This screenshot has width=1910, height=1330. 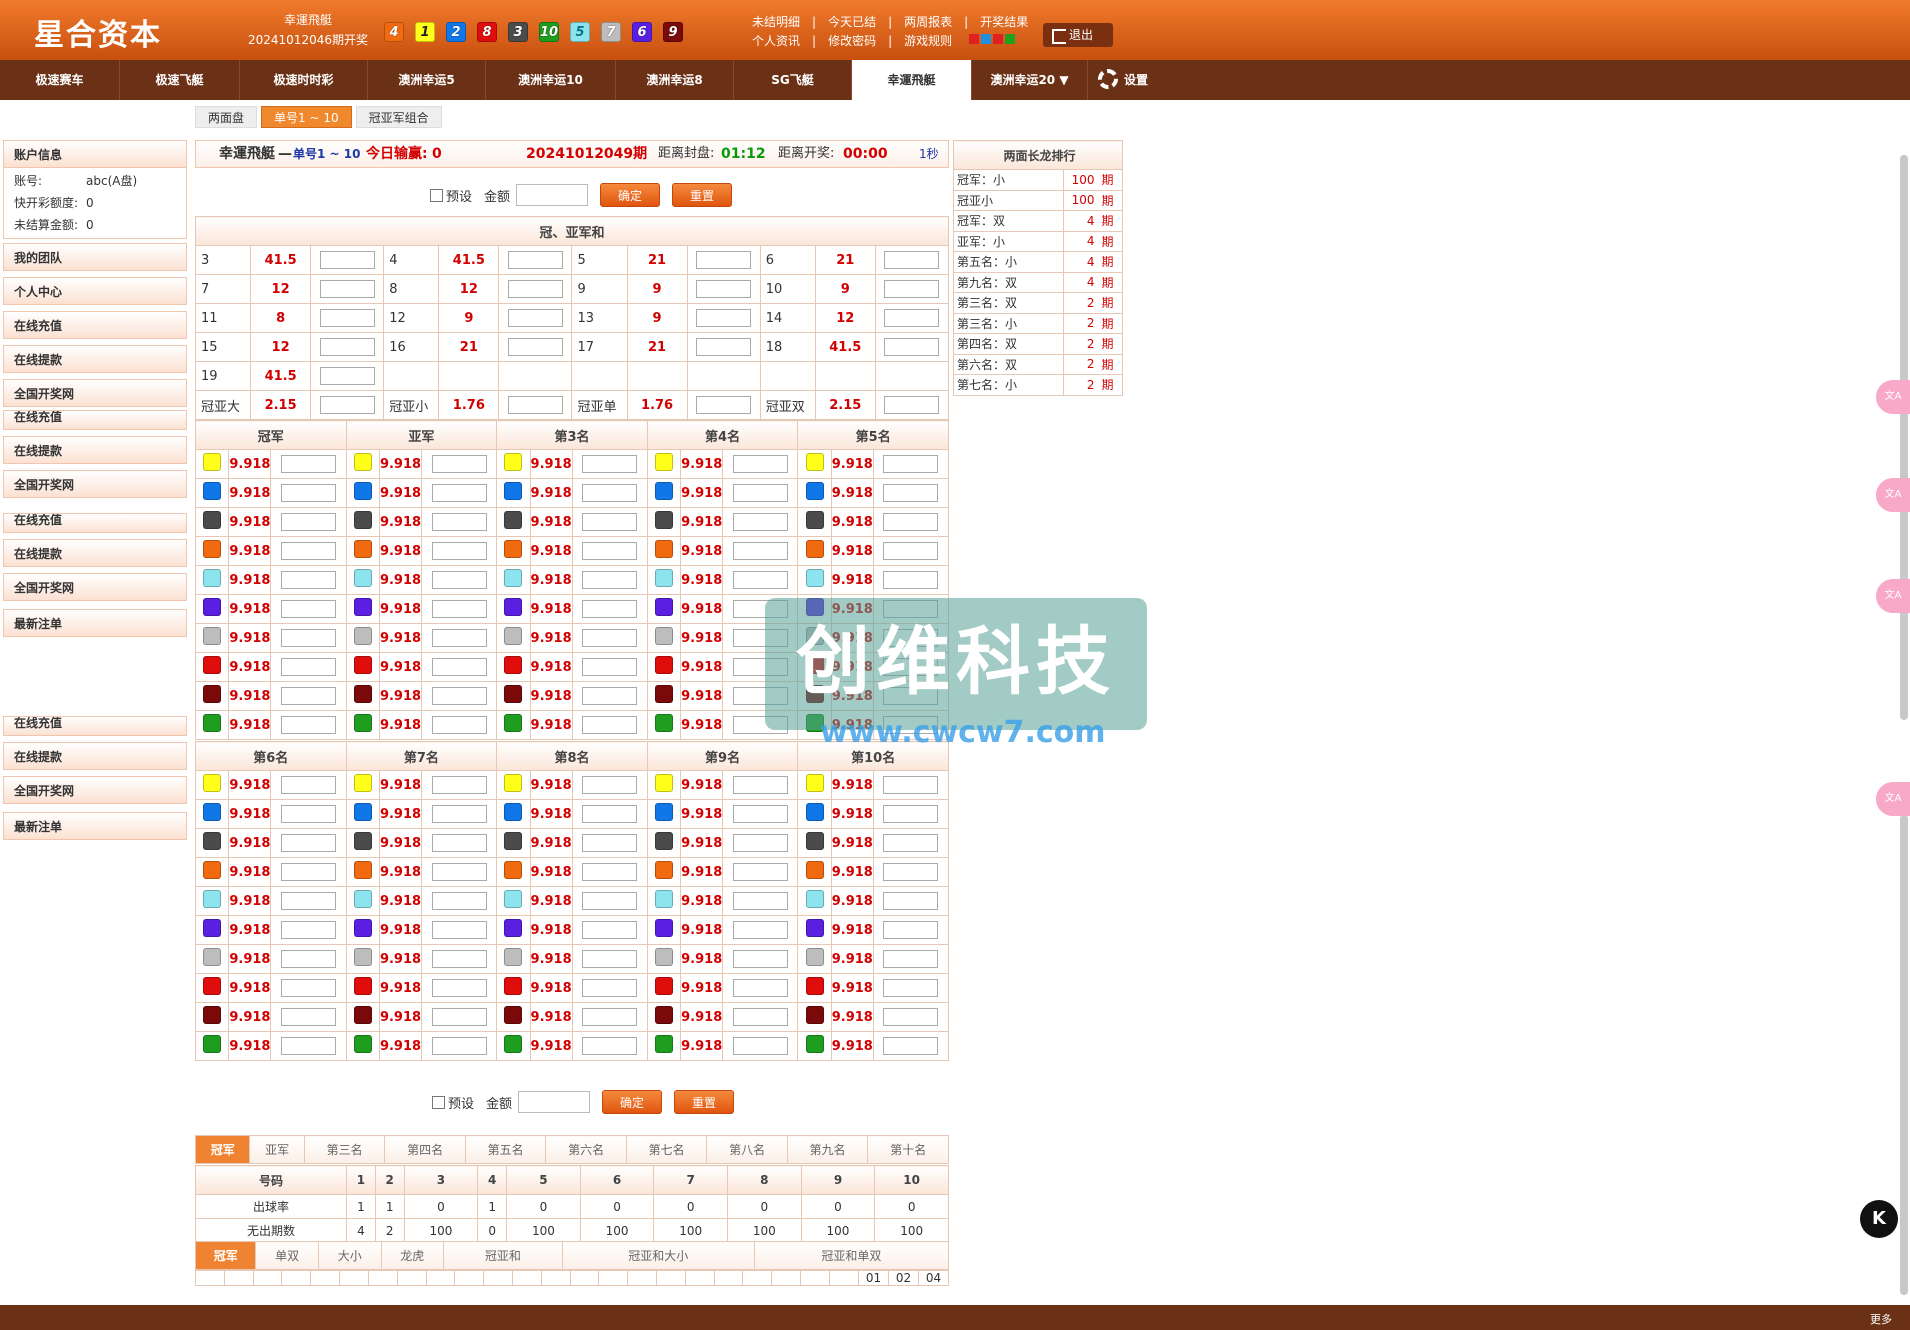 What do you see at coordinates (287, 1255) in the screenshot?
I see `stats-type-tab: 单双` at bounding box center [287, 1255].